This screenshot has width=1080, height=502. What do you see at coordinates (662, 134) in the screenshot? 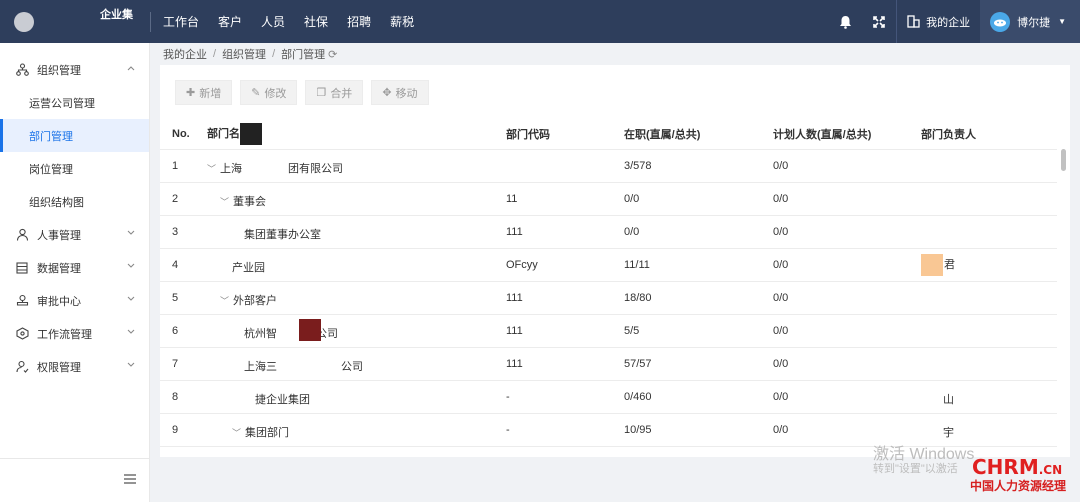
I see `header-active-staff: 在职(直属/总共)` at bounding box center [662, 134].